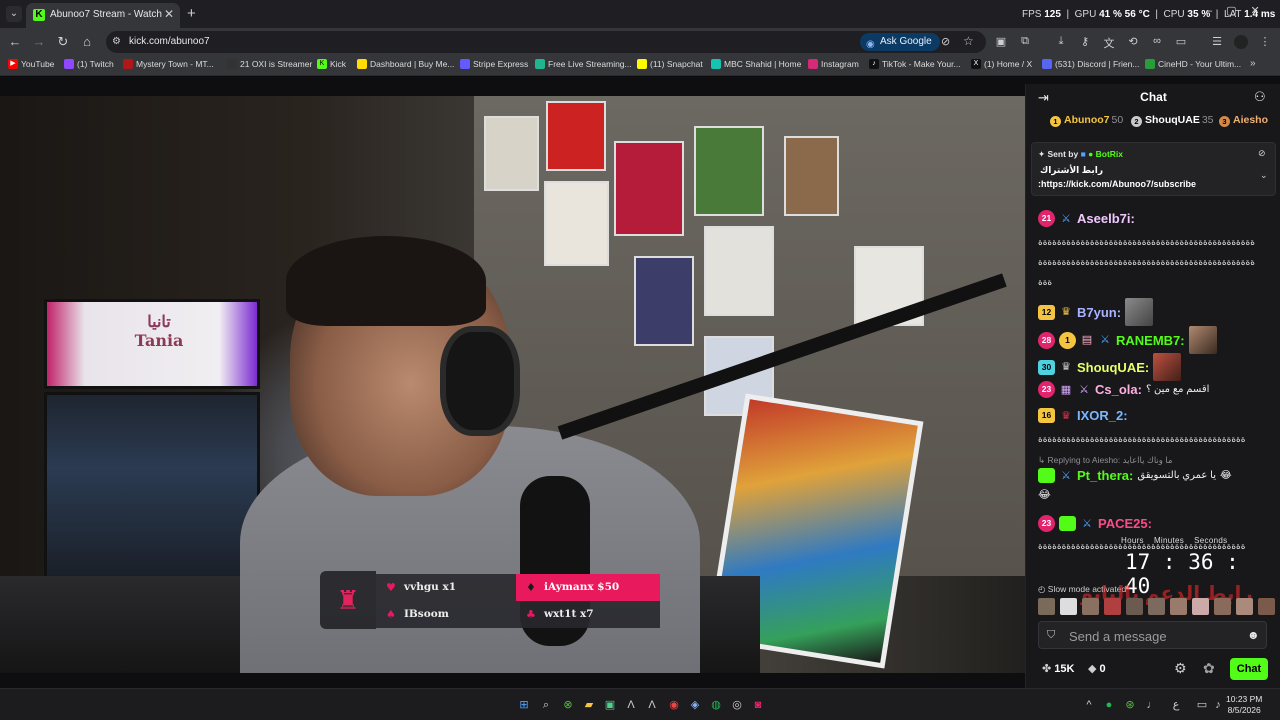 The image size is (1280, 720). Describe the element at coordinates (63, 42) in the screenshot. I see `reload-icon: ↻` at that location.